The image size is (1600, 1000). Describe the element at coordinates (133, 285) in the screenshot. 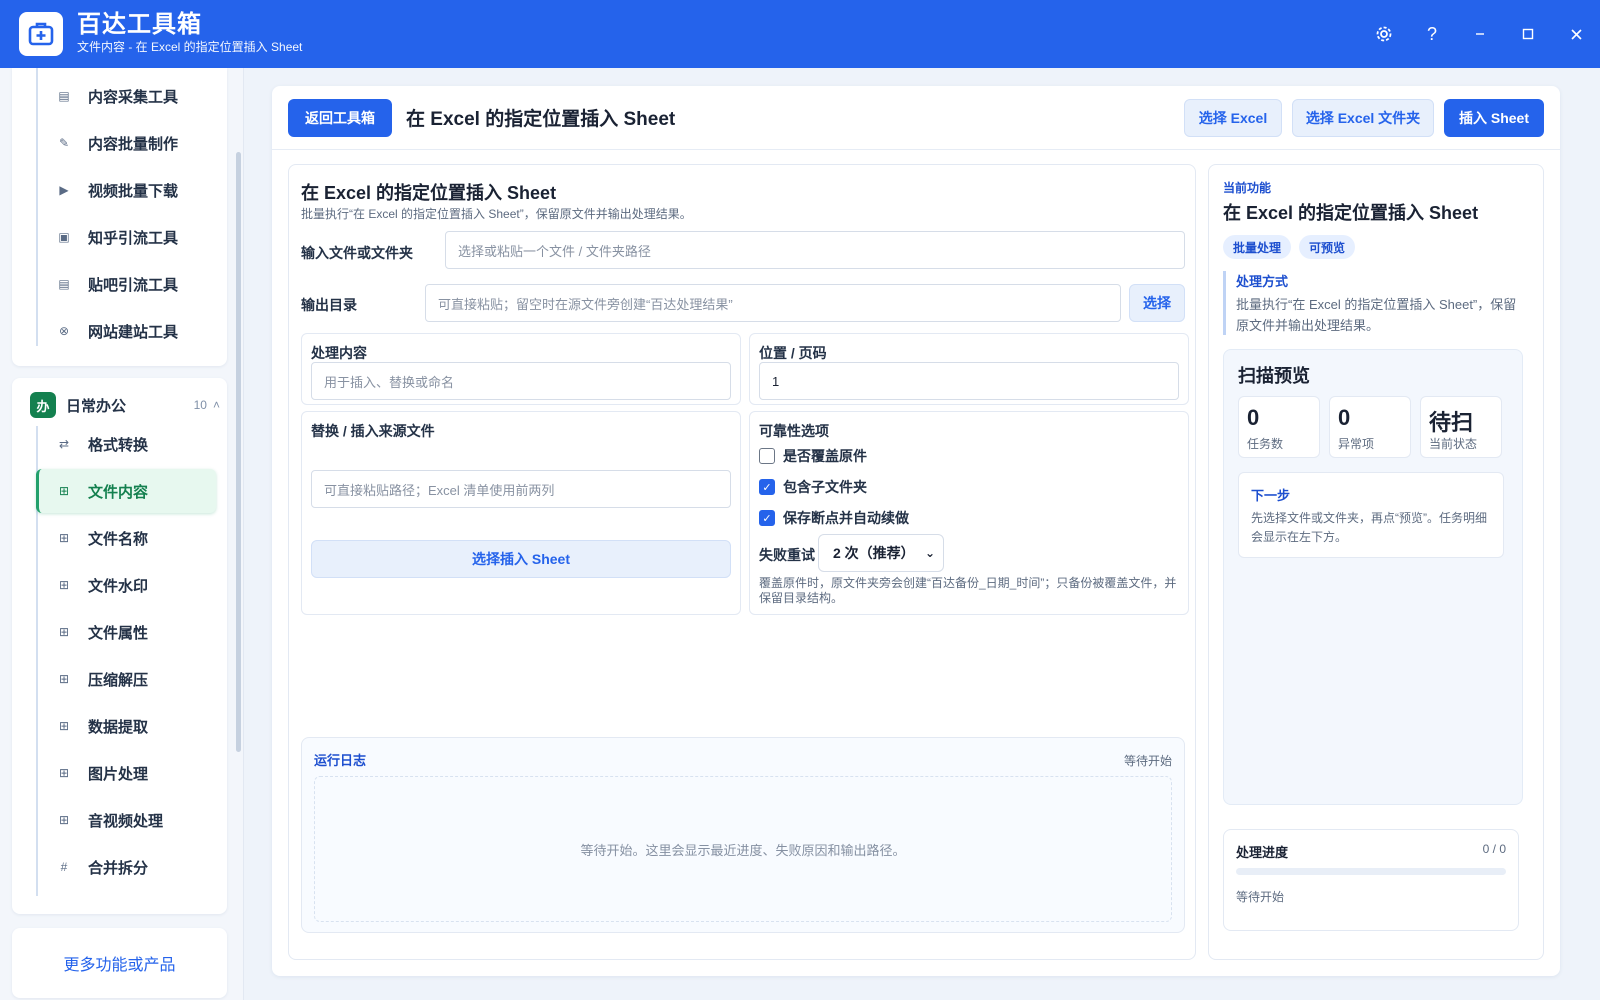

I see `sidebar-item-label: 贴吧引流工具` at that location.